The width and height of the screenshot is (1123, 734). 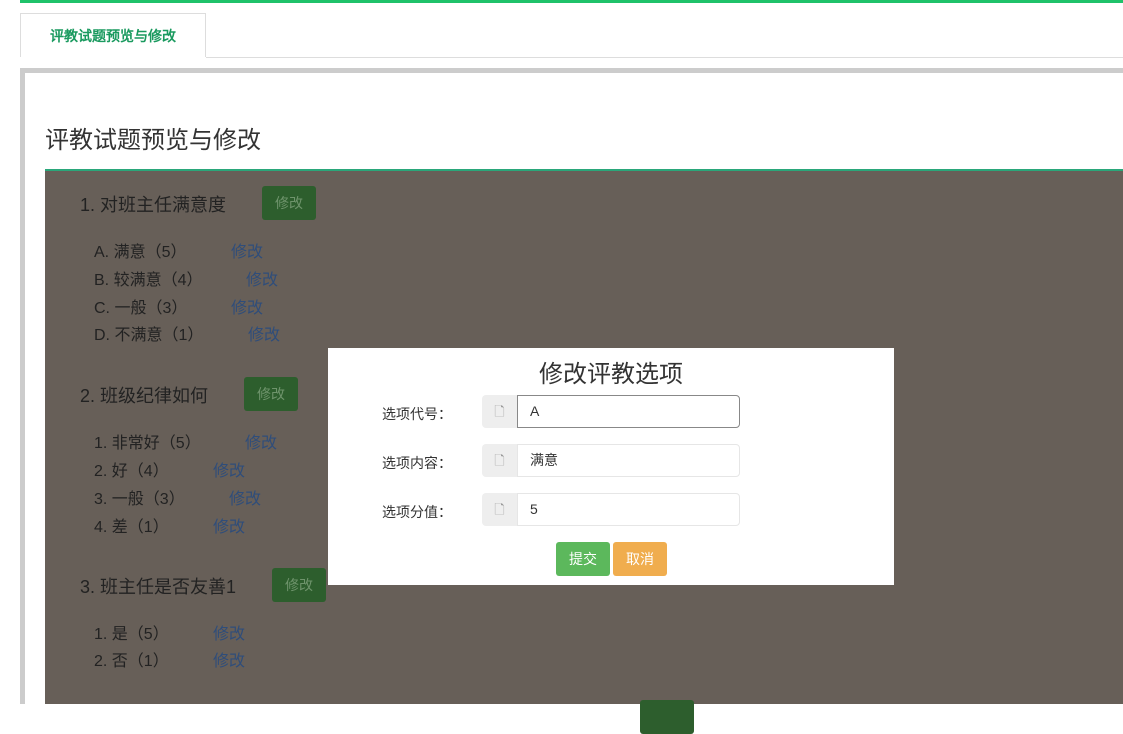 I want to click on option-content-group: 🗋 满意, so click(x=611, y=460).